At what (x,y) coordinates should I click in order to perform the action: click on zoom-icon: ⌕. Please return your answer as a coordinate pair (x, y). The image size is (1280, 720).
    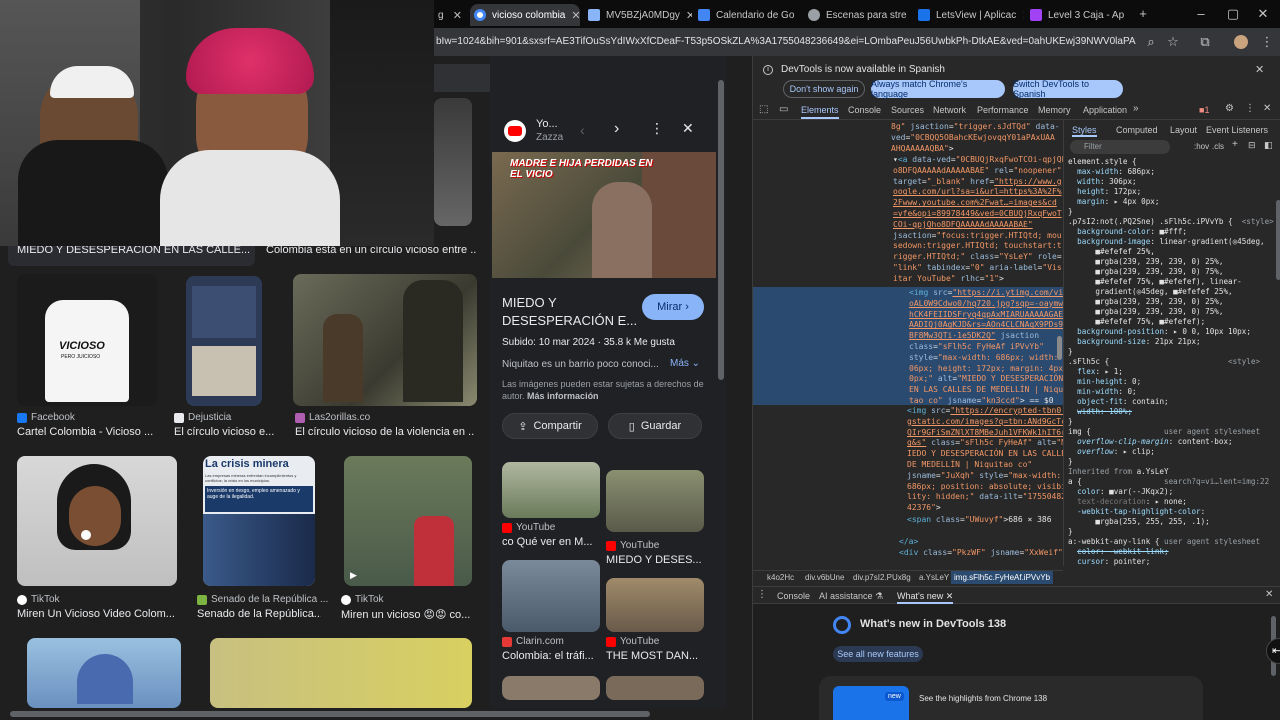
    Looking at the image, I should click on (1151, 42).